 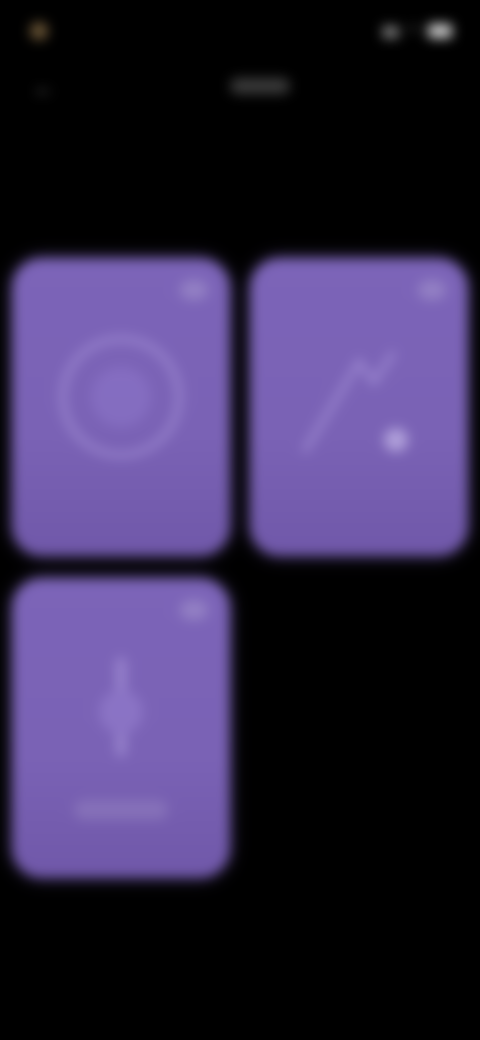 I want to click on status-left, so click(x=44, y=31).